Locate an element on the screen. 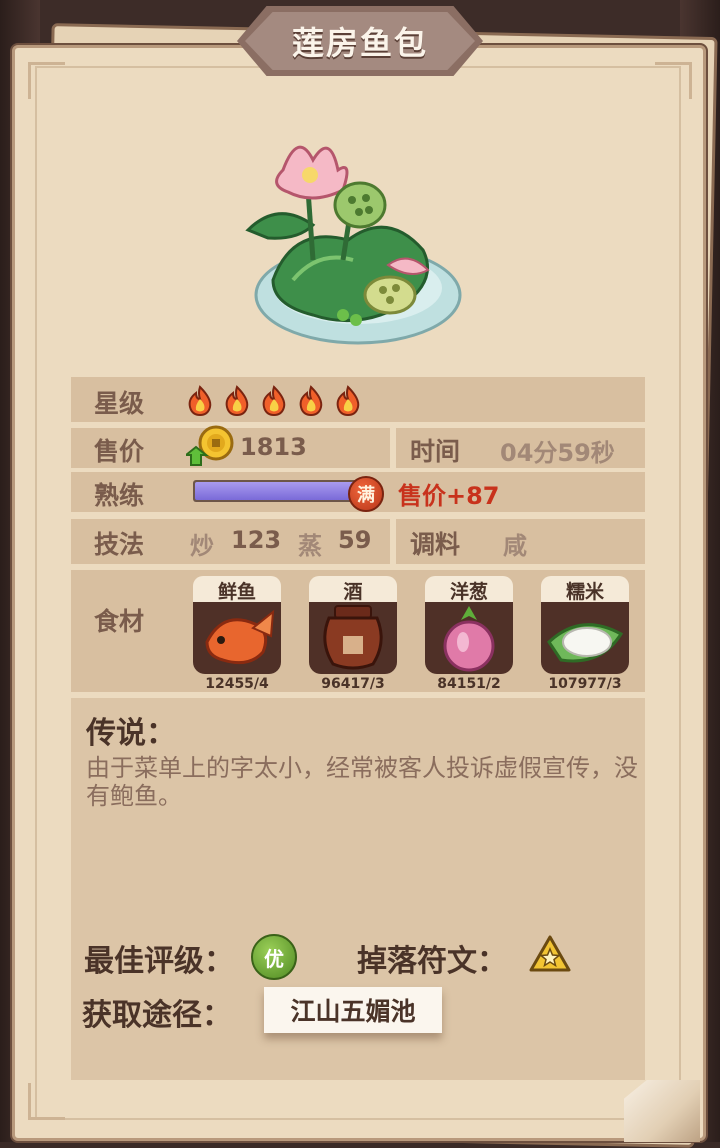 The image size is (720, 1148). title-plaque-inner: 莲房鱼包 is located at coordinates (360, 41).